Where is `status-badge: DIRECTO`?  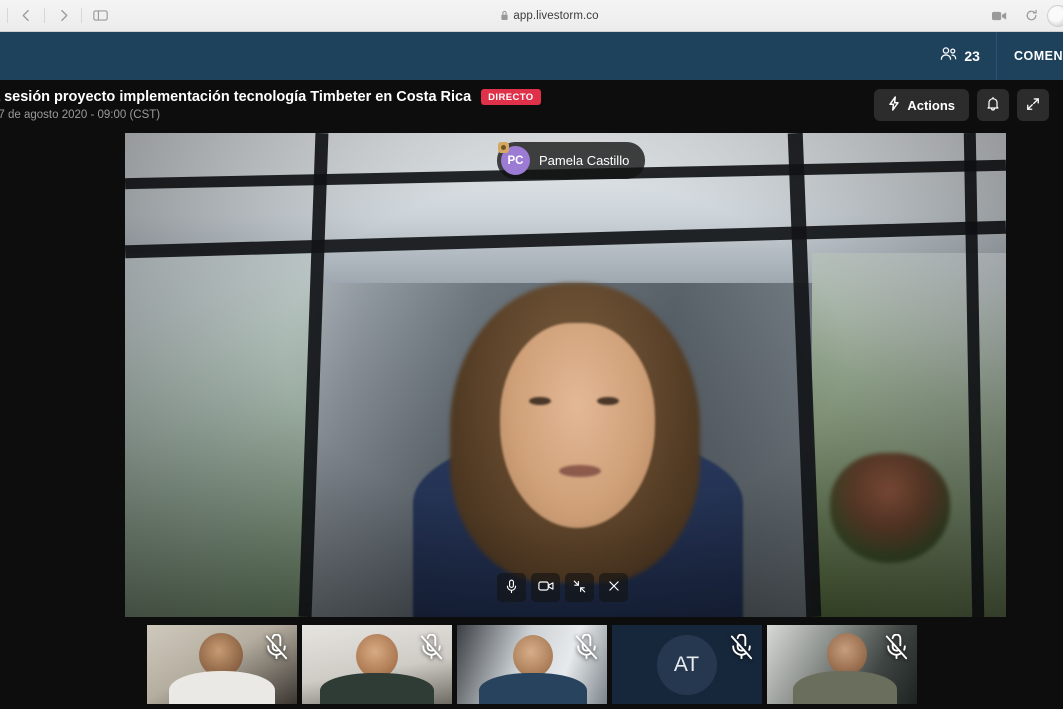 status-badge: DIRECTO is located at coordinates (511, 97).